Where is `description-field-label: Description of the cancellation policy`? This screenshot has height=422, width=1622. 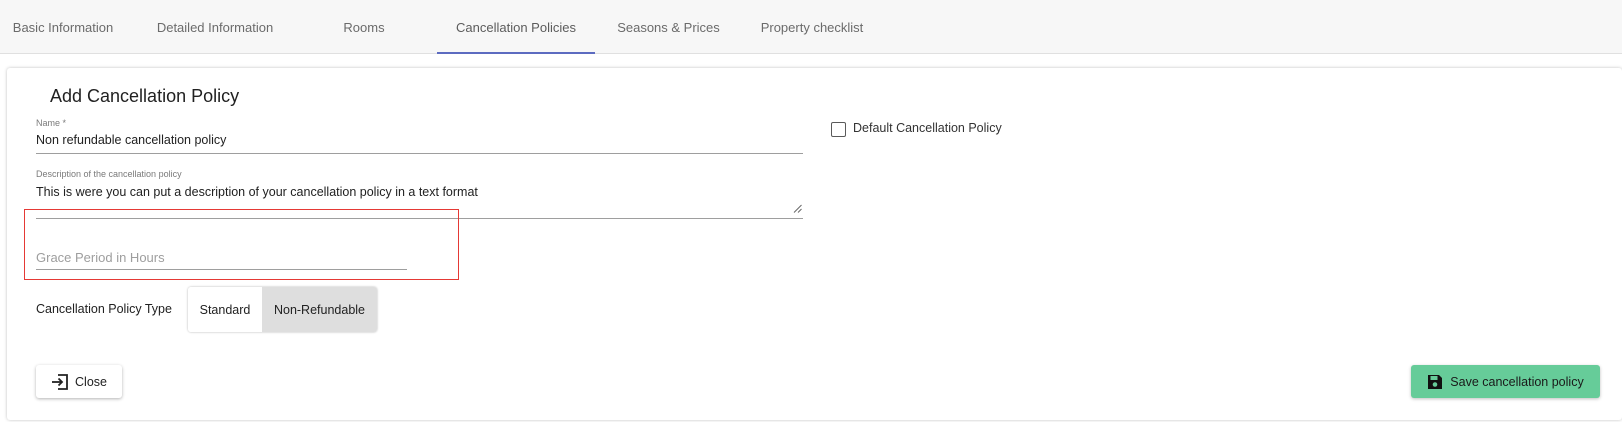 description-field-label: Description of the cancellation policy is located at coordinates (109, 174).